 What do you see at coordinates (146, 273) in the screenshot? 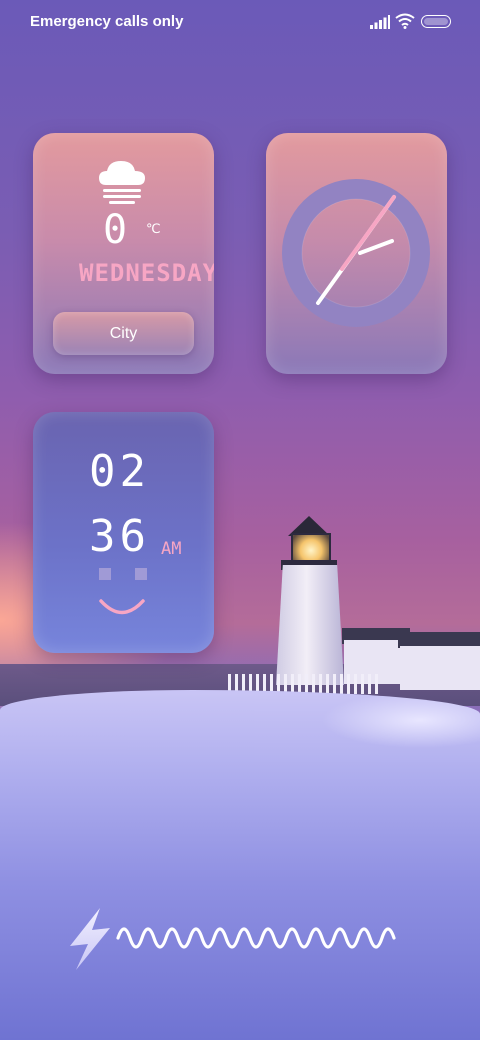
I see `weekday-label: WEDNESDAY` at bounding box center [146, 273].